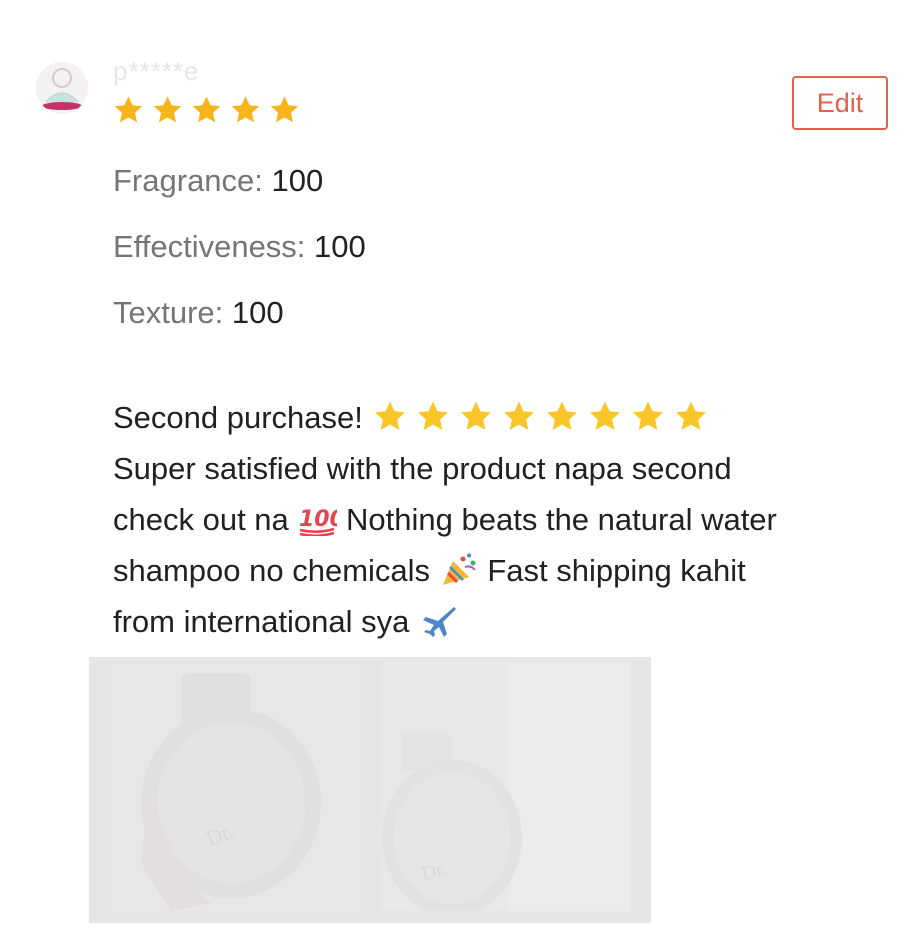  What do you see at coordinates (459, 569) in the screenshot?
I see `party-popper-icon` at bounding box center [459, 569].